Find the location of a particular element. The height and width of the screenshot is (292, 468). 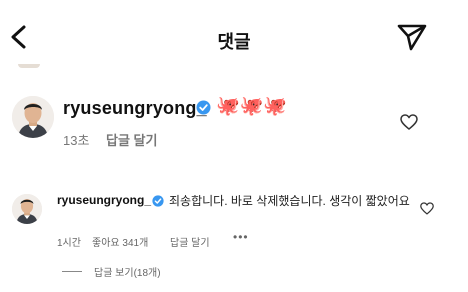

more-options-button: ••• is located at coordinates (241, 237).